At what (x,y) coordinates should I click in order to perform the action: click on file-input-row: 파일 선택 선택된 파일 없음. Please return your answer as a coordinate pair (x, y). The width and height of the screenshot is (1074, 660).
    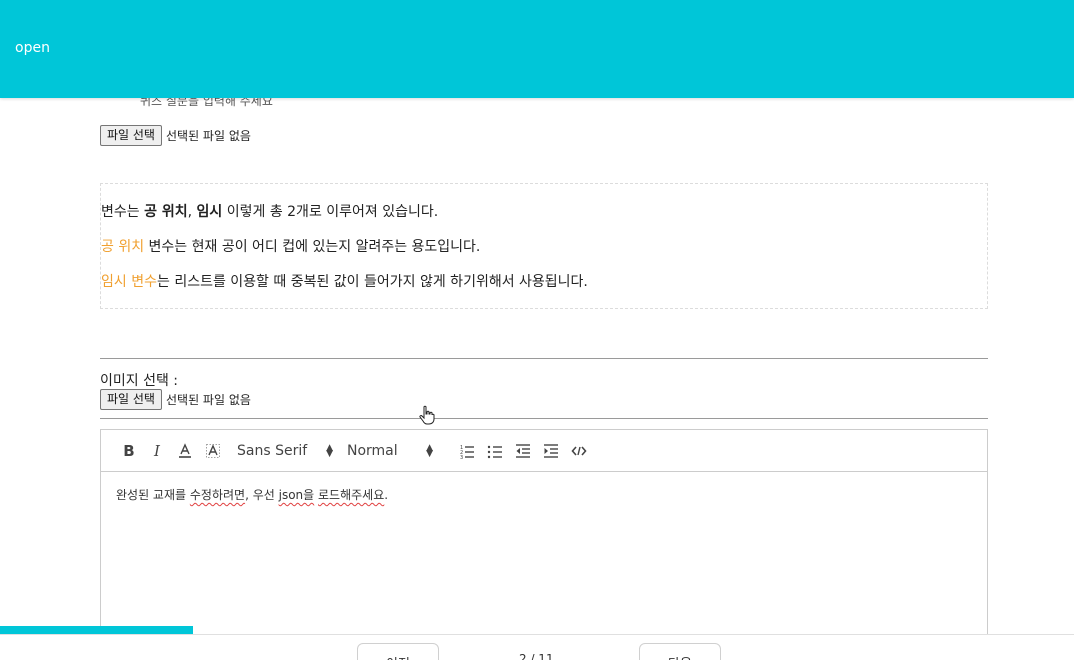
    Looking at the image, I should click on (175, 135).